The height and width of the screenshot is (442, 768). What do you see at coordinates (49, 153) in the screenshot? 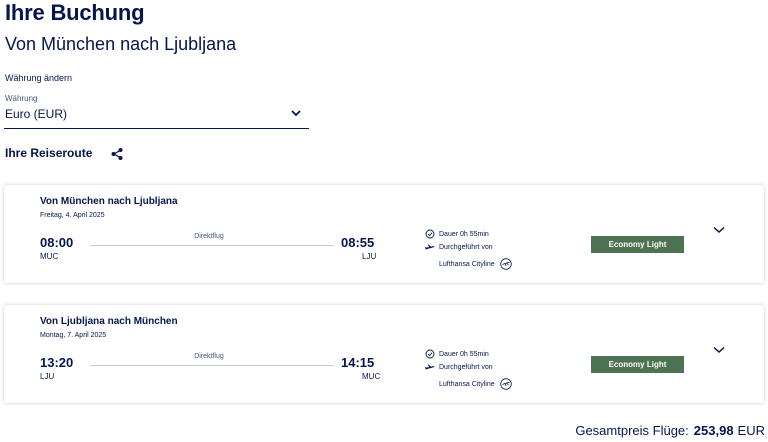
I see `itinerary-heading: Ihre Reiseroute` at bounding box center [49, 153].